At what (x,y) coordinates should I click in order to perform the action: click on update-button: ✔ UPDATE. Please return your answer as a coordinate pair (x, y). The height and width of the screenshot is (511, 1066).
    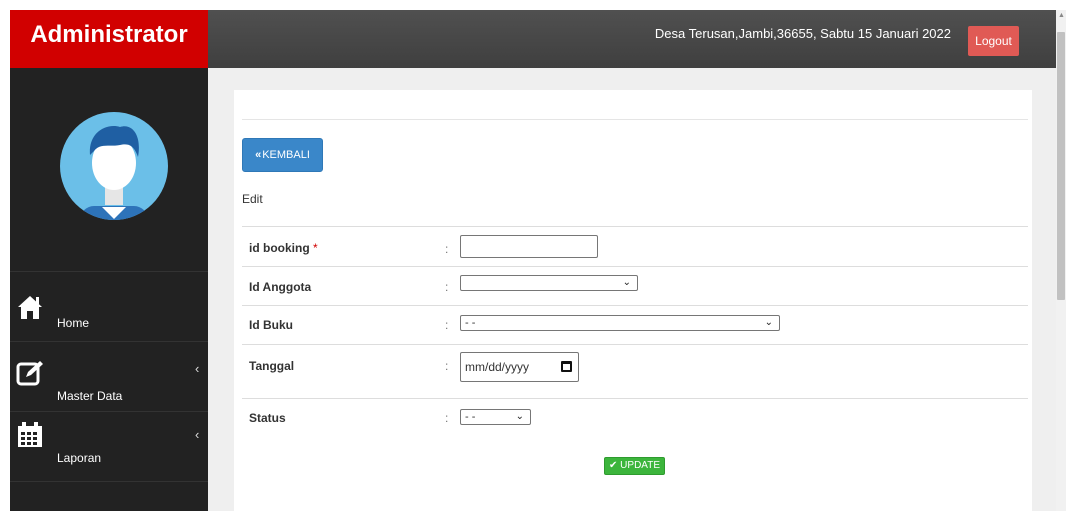
    Looking at the image, I should click on (634, 466).